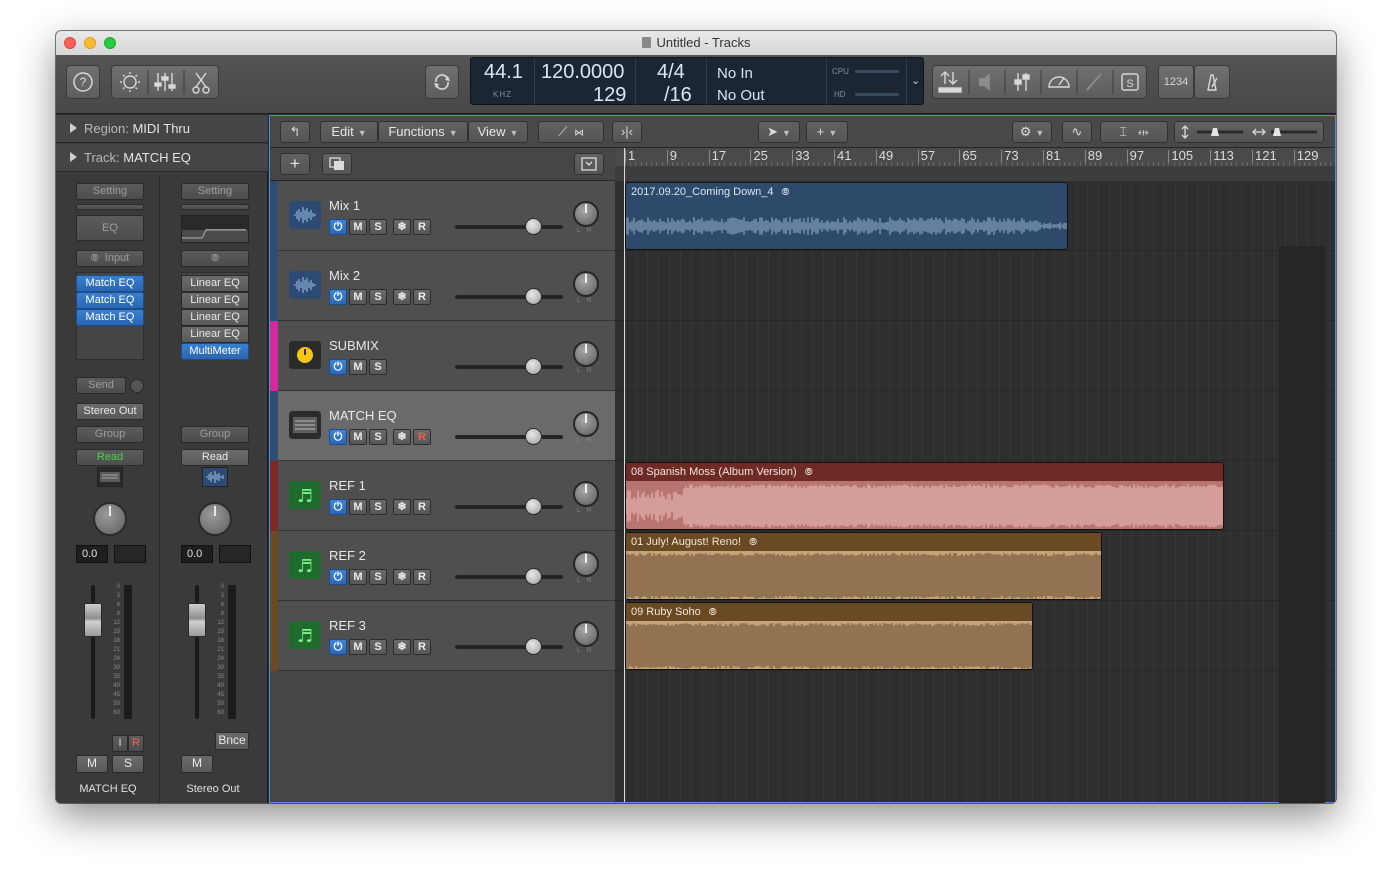 The width and height of the screenshot is (1392, 885). I want to click on track-list-empty-area, so click(442, 736).